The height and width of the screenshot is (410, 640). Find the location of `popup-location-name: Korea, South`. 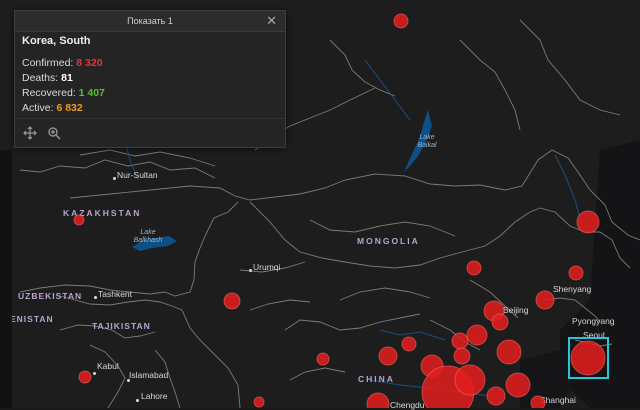

popup-location-name: Korea, South is located at coordinates (56, 41).